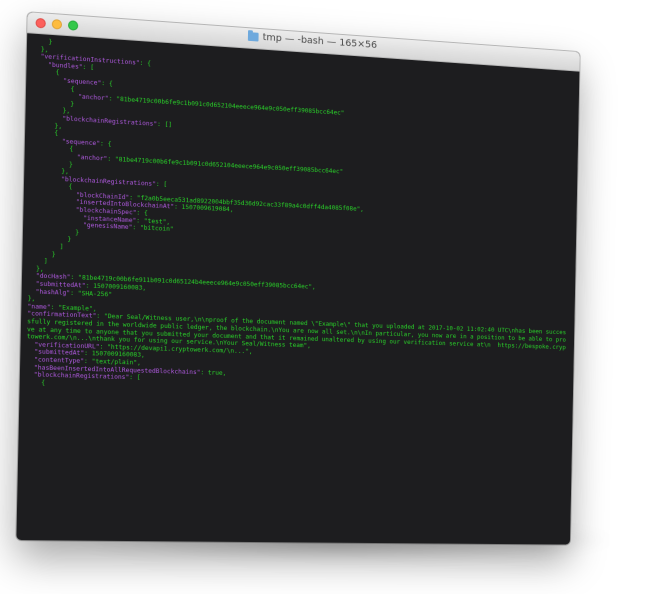 This screenshot has height=594, width=650. What do you see at coordinates (253, 36) in the screenshot?
I see `folder-icon` at bounding box center [253, 36].